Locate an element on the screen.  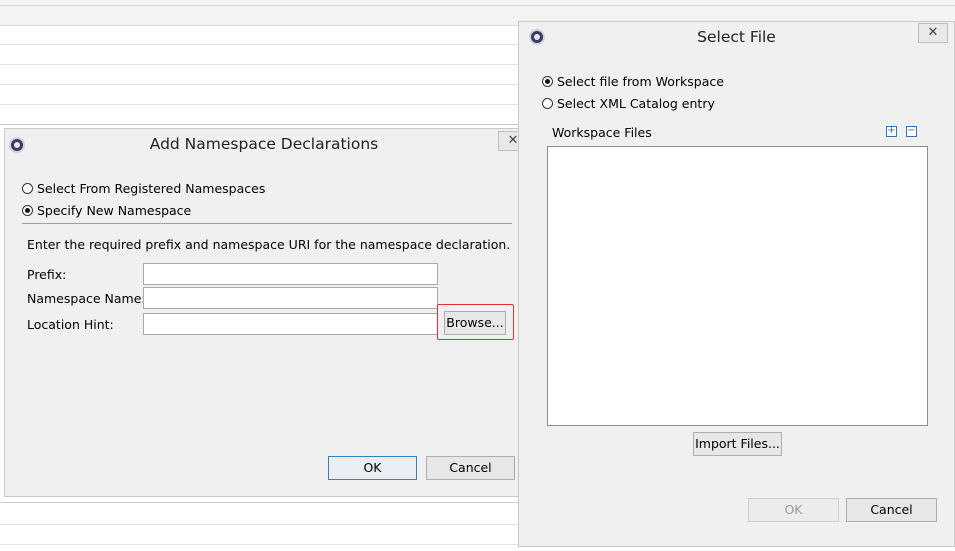
radio-label: Select file from Workspace is located at coordinates (640, 81).